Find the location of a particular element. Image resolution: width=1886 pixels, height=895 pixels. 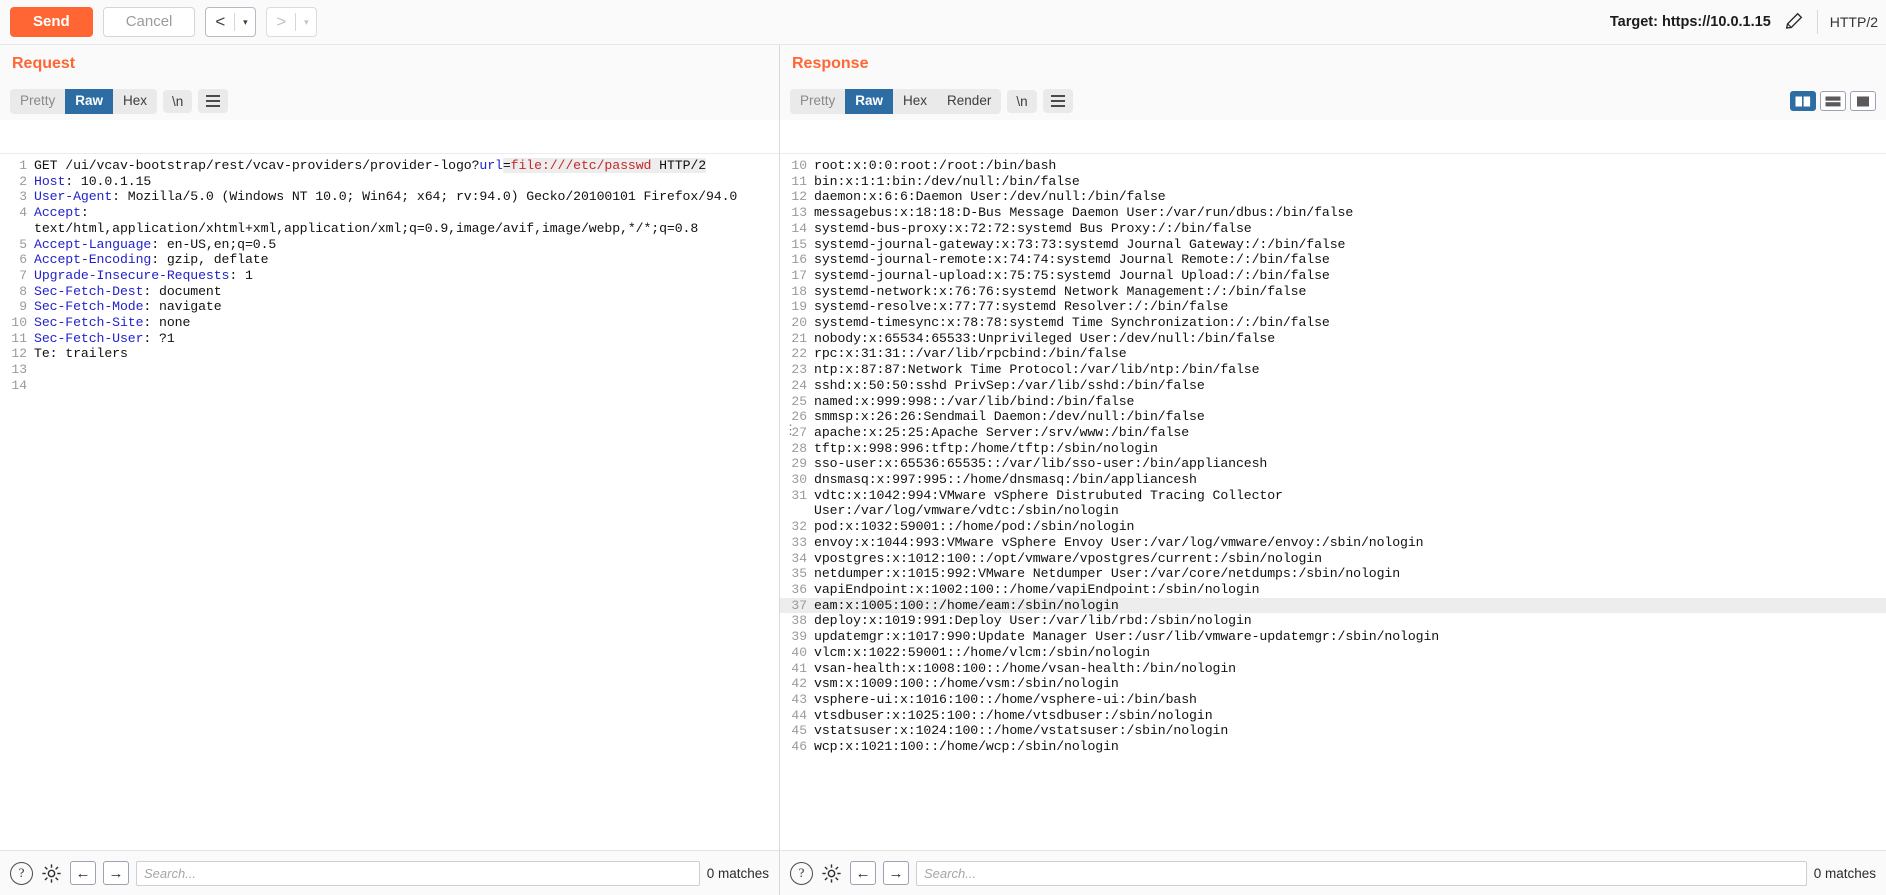

request-search-input is located at coordinates (418, 873).